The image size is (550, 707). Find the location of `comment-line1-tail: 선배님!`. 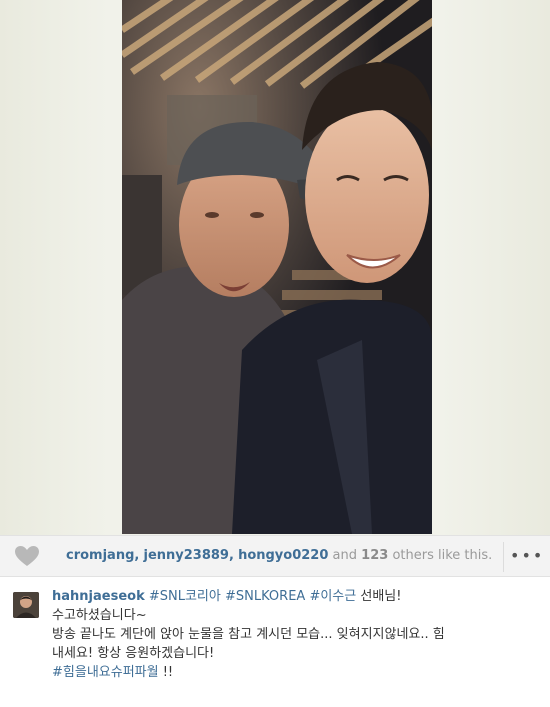

comment-line1-tail: 선배님! is located at coordinates (381, 596).